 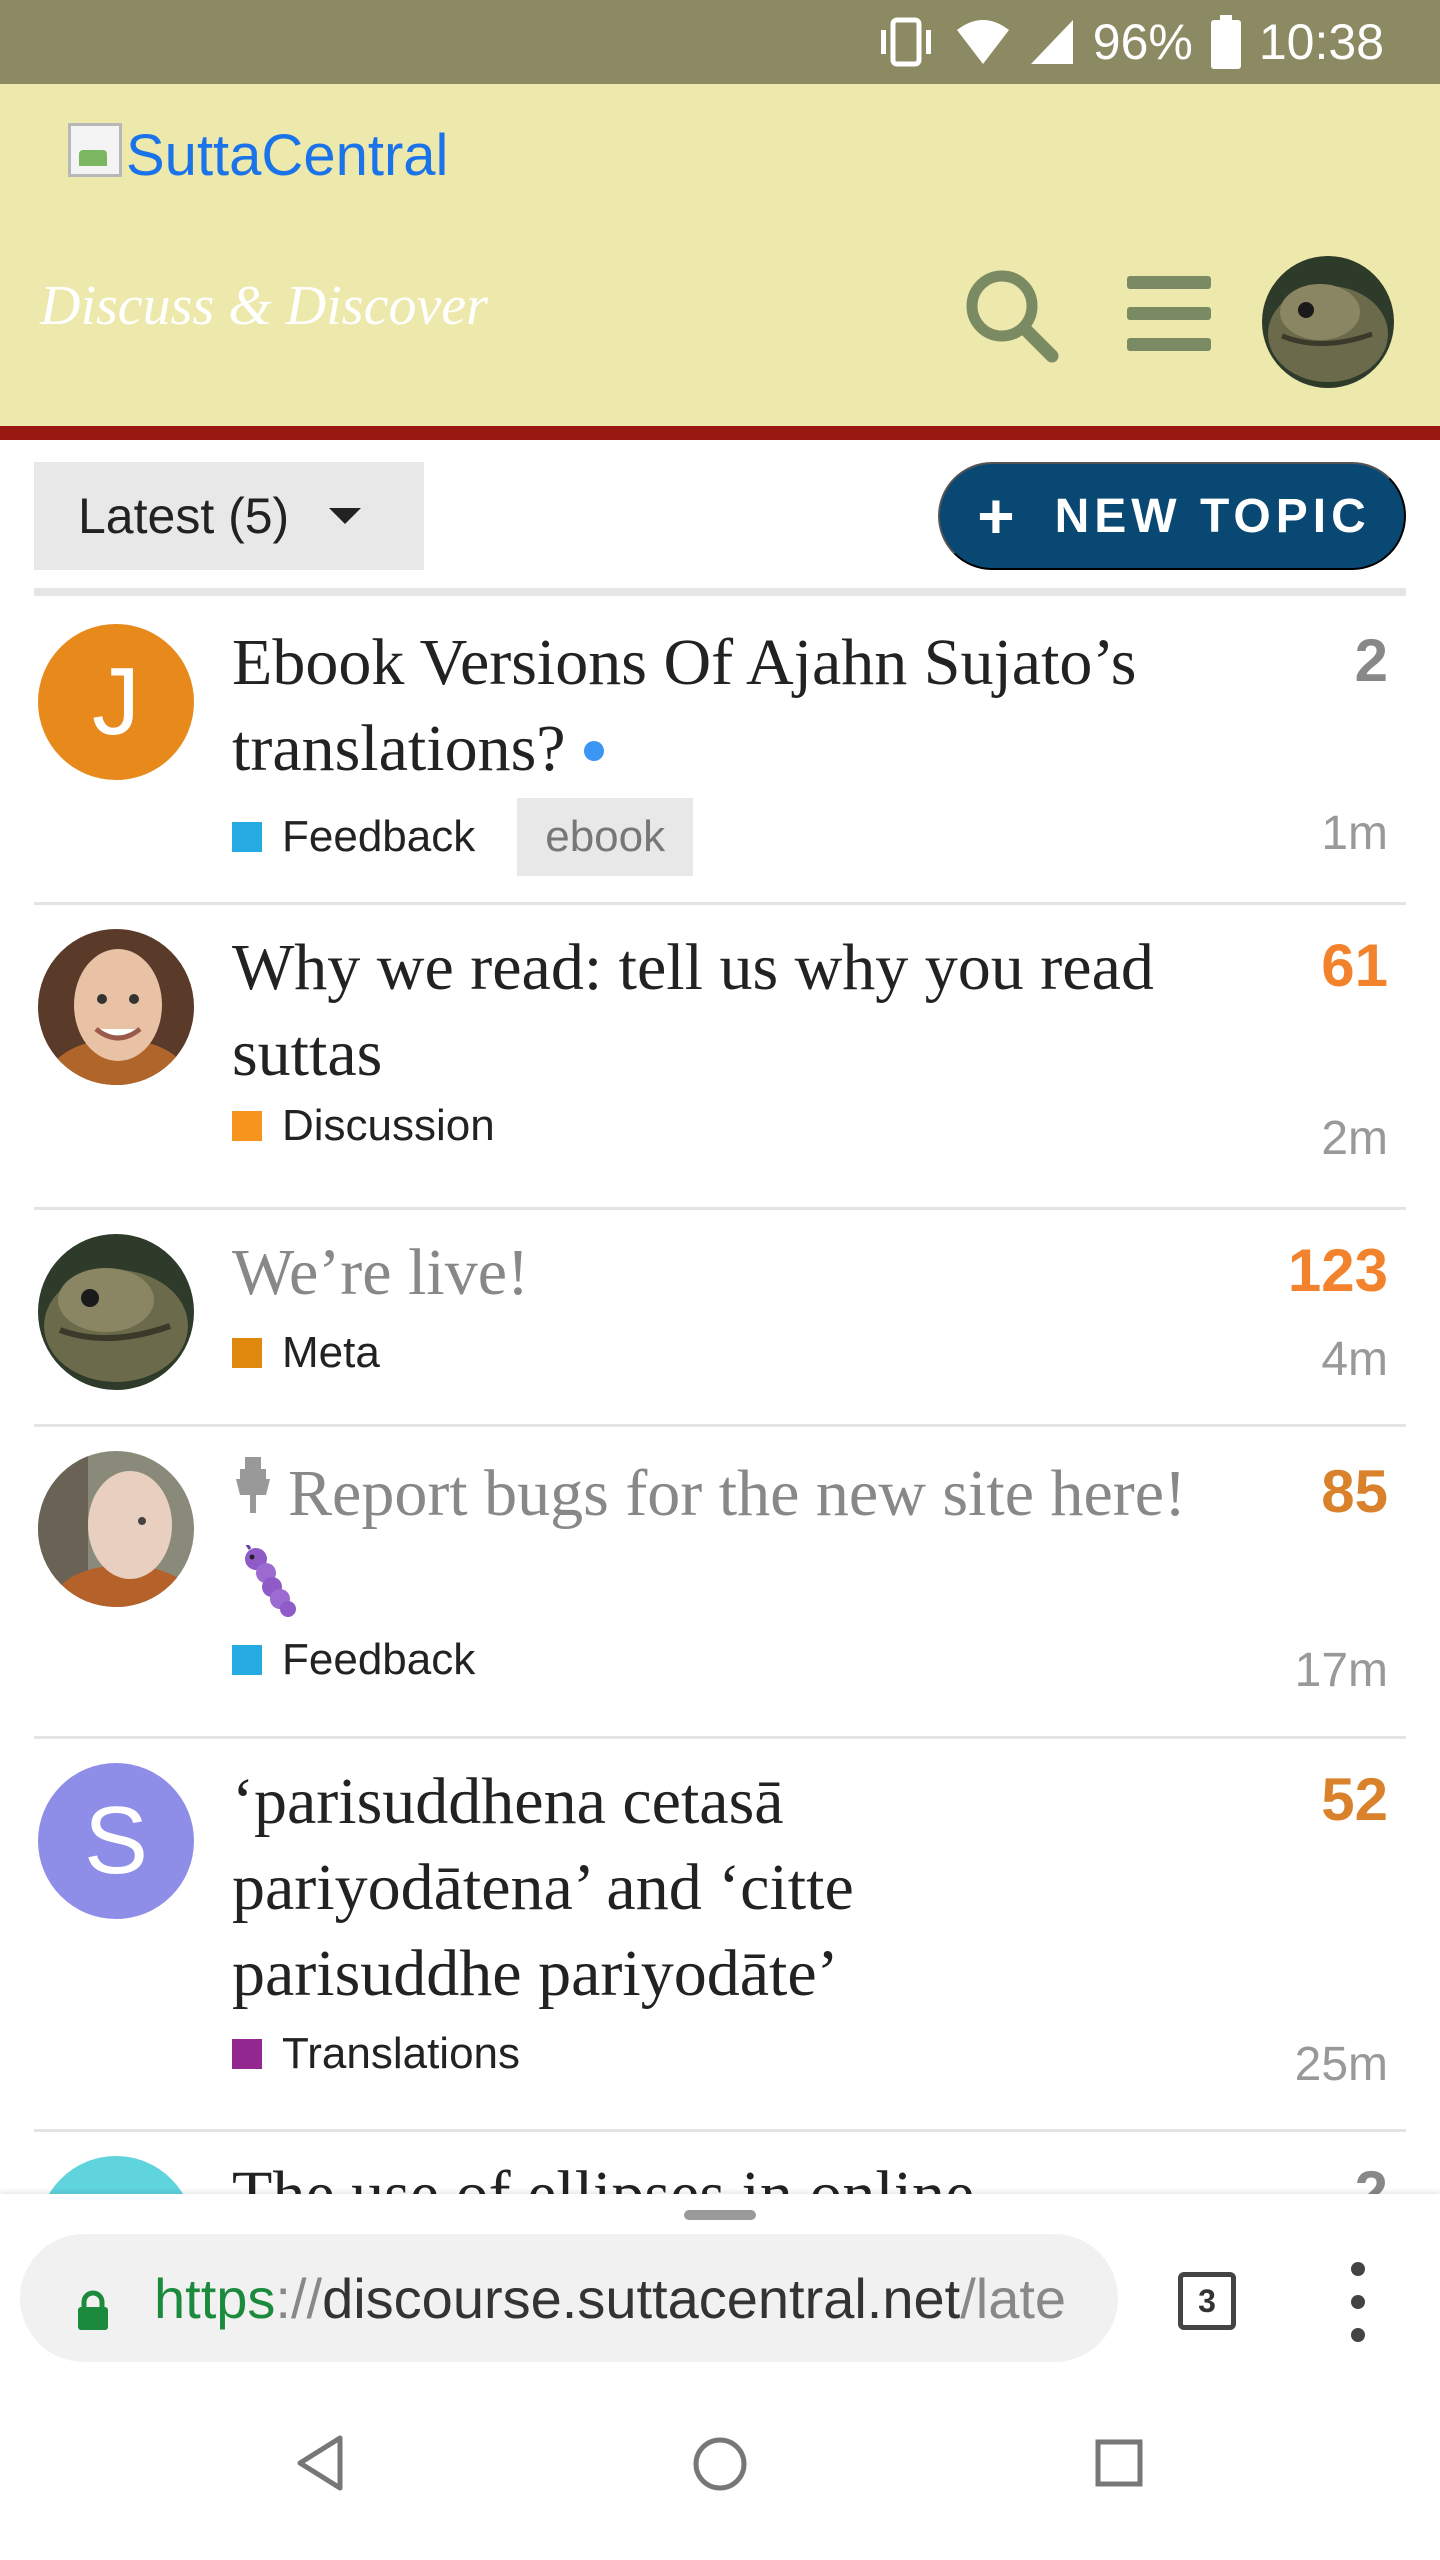 I want to click on caret-down-icon, so click(x=345, y=516).